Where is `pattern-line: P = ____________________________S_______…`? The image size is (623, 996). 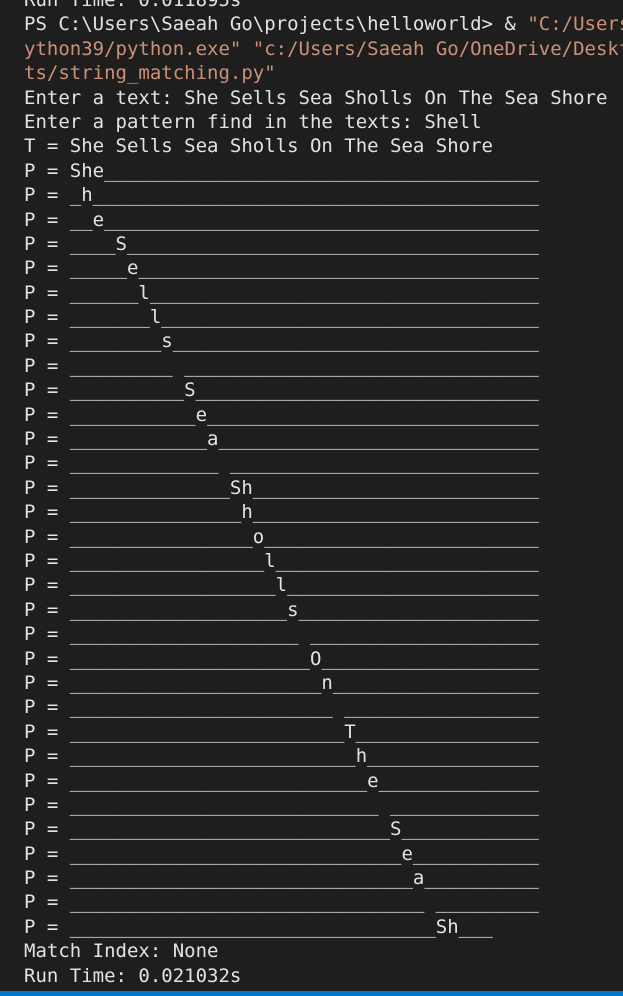 pattern-line: P = ____________________________S_______… is located at coordinates (281, 829).